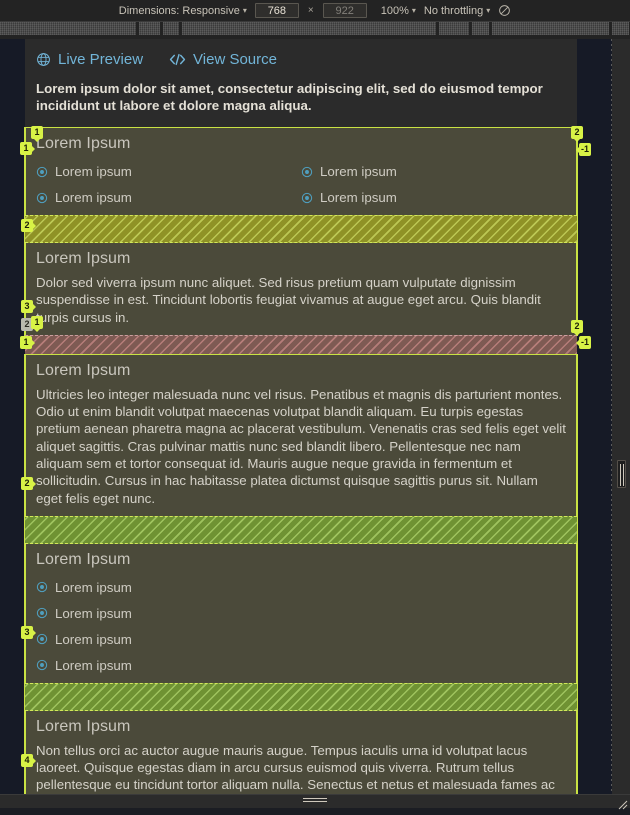  I want to click on viewport-ruler, so click(315, 30).